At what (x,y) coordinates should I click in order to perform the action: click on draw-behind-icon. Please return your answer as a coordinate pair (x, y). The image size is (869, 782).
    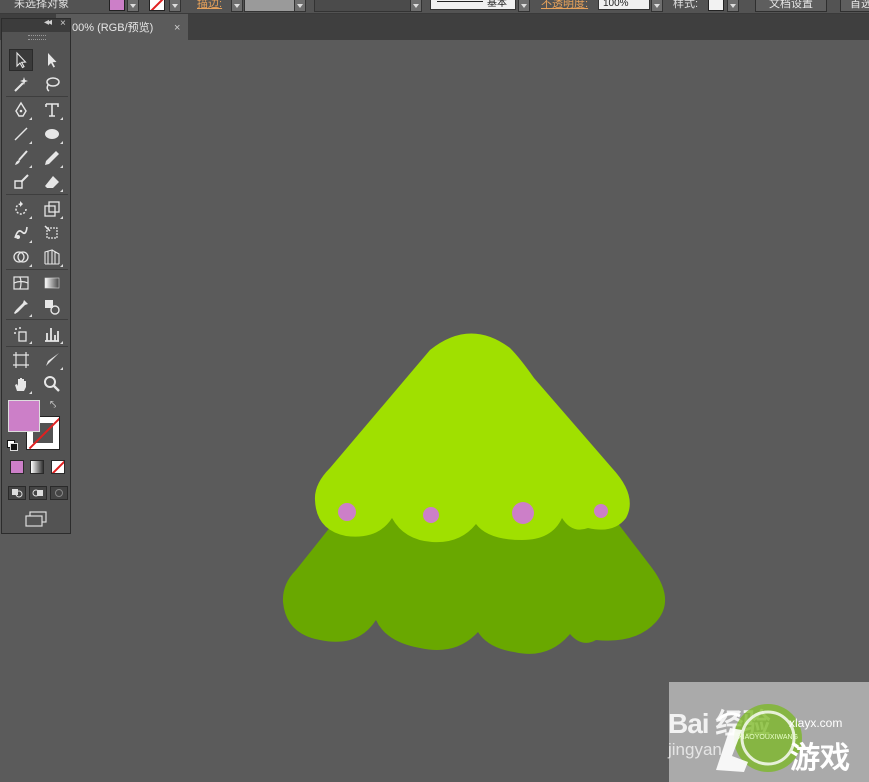
    Looking at the image, I should click on (37, 493).